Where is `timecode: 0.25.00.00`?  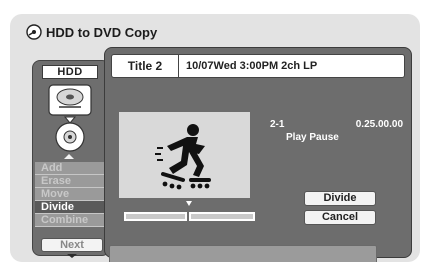
timecode: 0.25.00.00 is located at coordinates (379, 124).